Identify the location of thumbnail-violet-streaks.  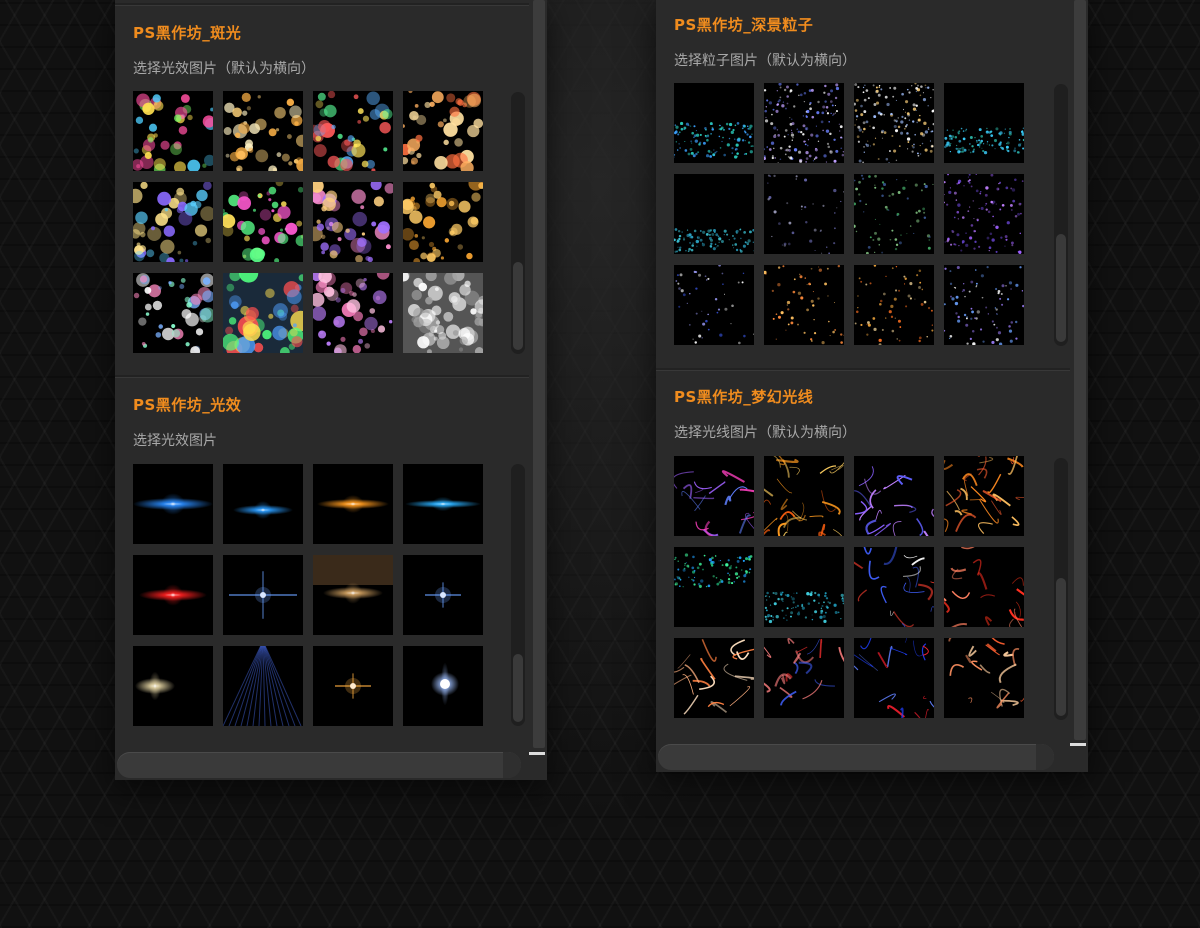
(894, 496).